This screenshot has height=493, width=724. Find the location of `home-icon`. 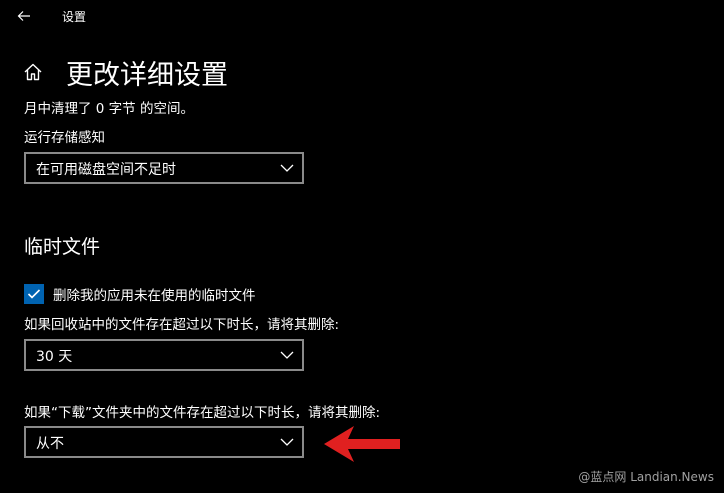

home-icon is located at coordinates (33, 72).